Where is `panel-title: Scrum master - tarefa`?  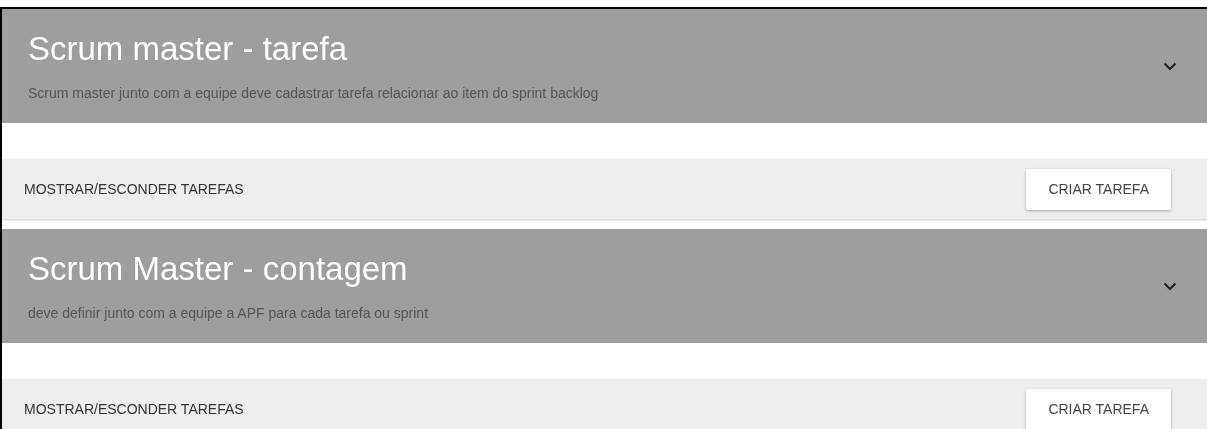
panel-title: Scrum master - tarefa is located at coordinates (188, 48).